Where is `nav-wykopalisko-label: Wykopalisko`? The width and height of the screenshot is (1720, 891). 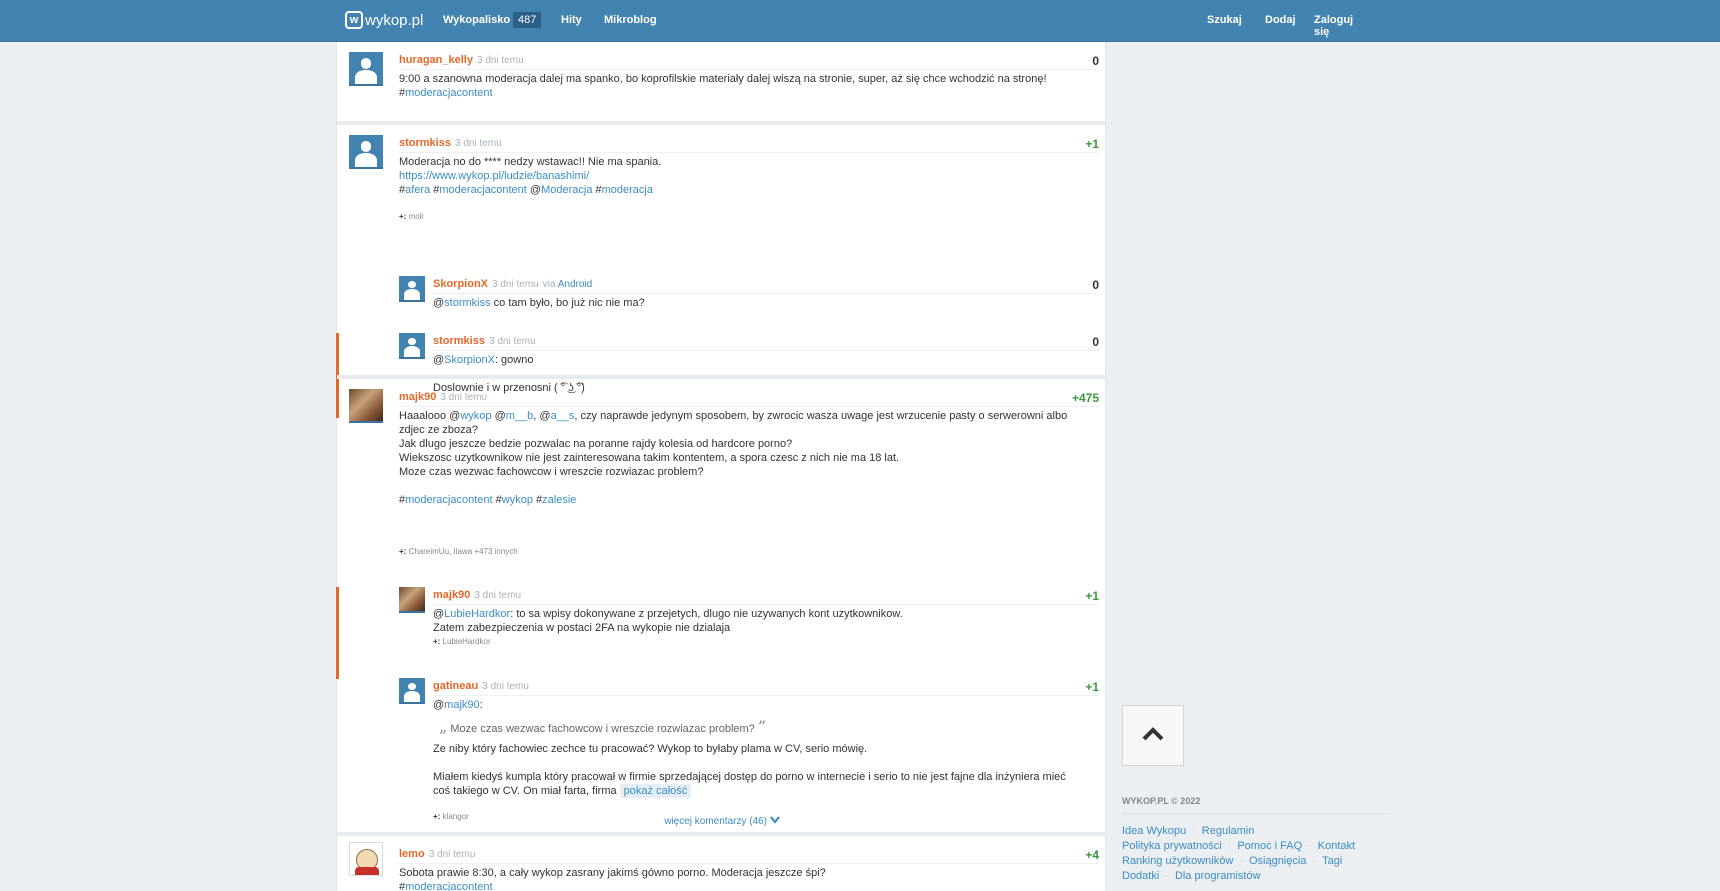
nav-wykopalisko-label: Wykopalisko is located at coordinates (477, 20).